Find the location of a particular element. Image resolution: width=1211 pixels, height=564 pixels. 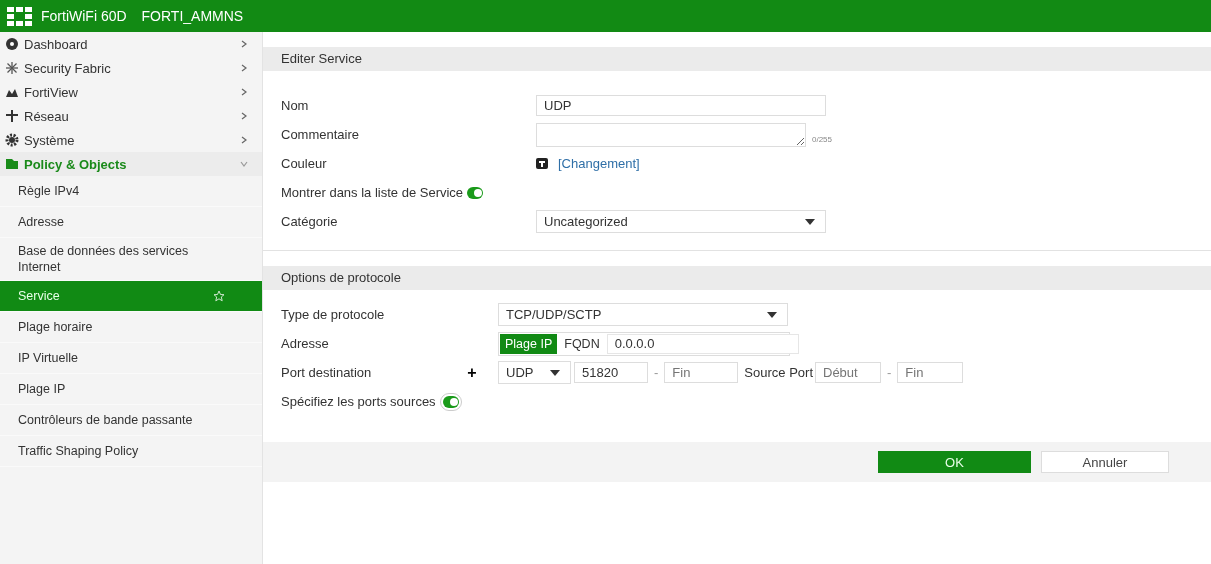

nav-label: Plage IP is located at coordinates (42, 389).